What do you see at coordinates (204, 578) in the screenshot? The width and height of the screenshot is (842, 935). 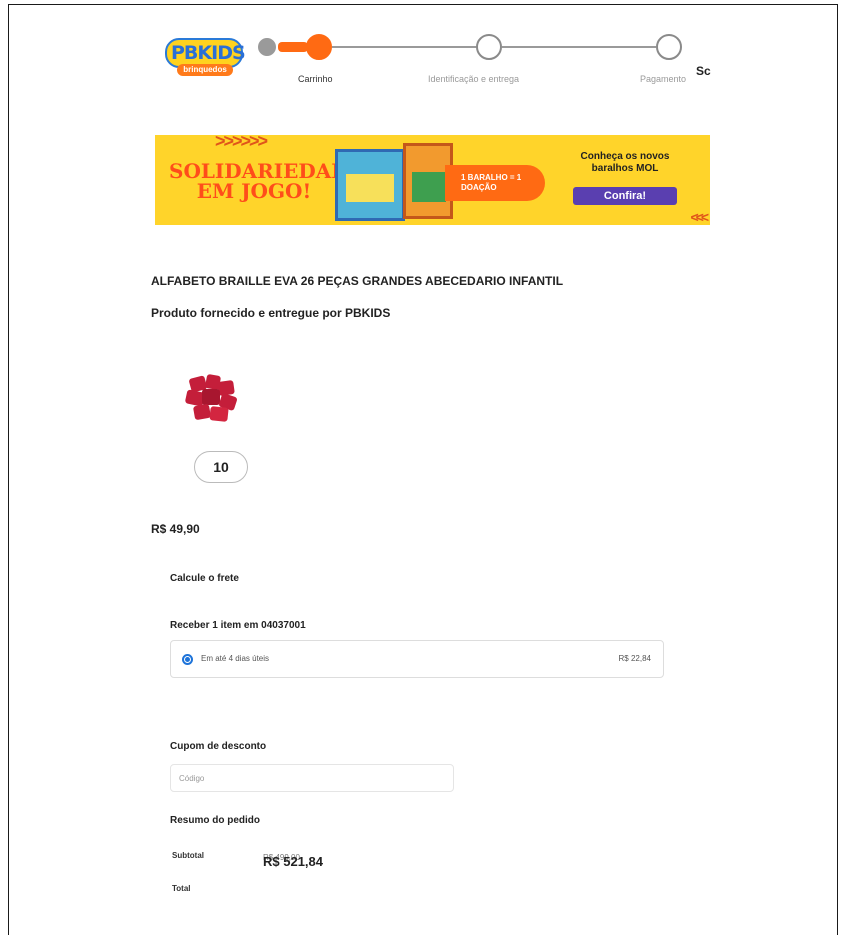 I see `freight-heading: Calcule o frete` at bounding box center [204, 578].